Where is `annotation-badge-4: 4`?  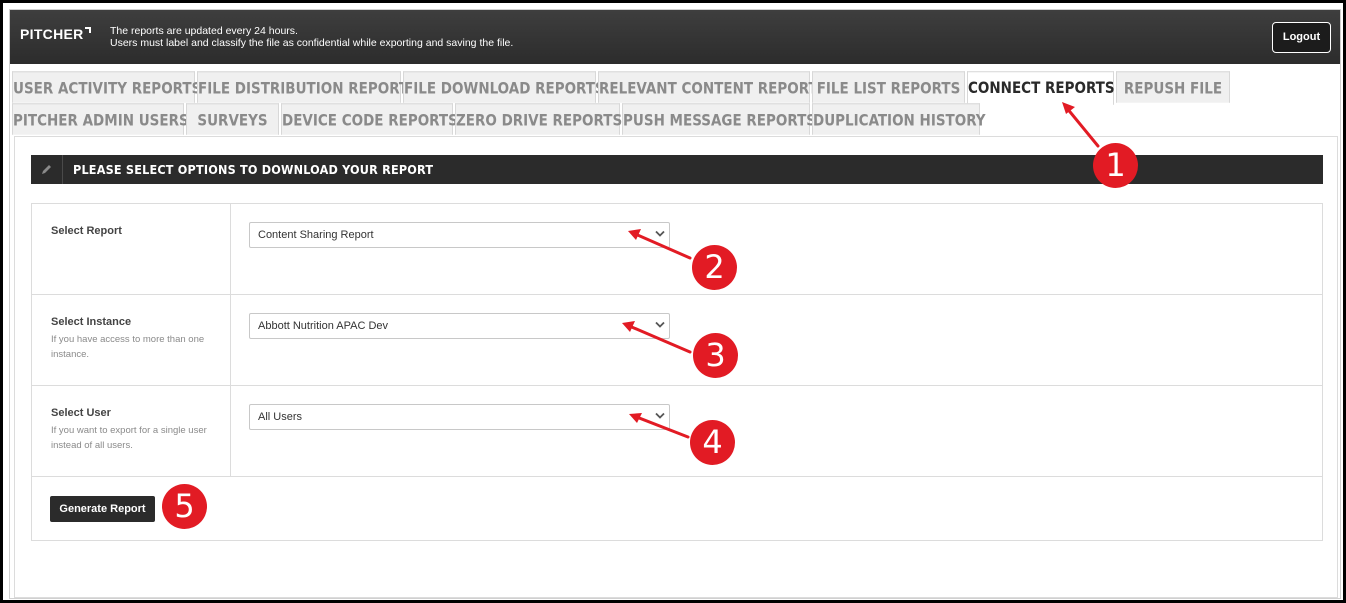 annotation-badge-4: 4 is located at coordinates (712, 442).